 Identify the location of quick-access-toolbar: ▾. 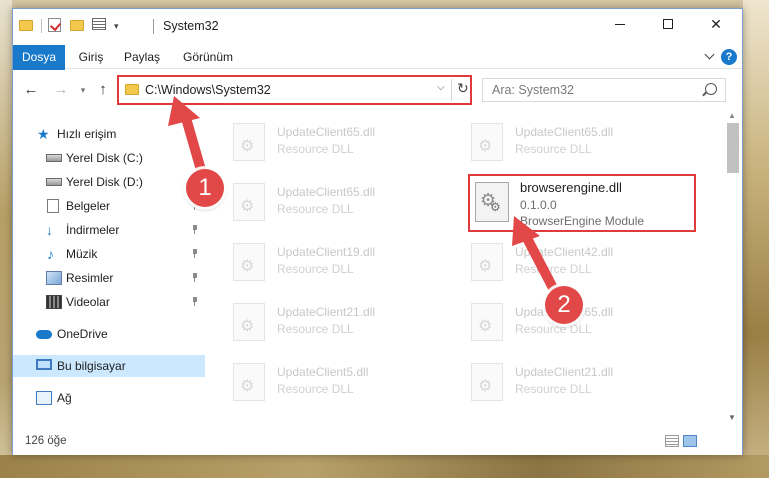
(69, 26).